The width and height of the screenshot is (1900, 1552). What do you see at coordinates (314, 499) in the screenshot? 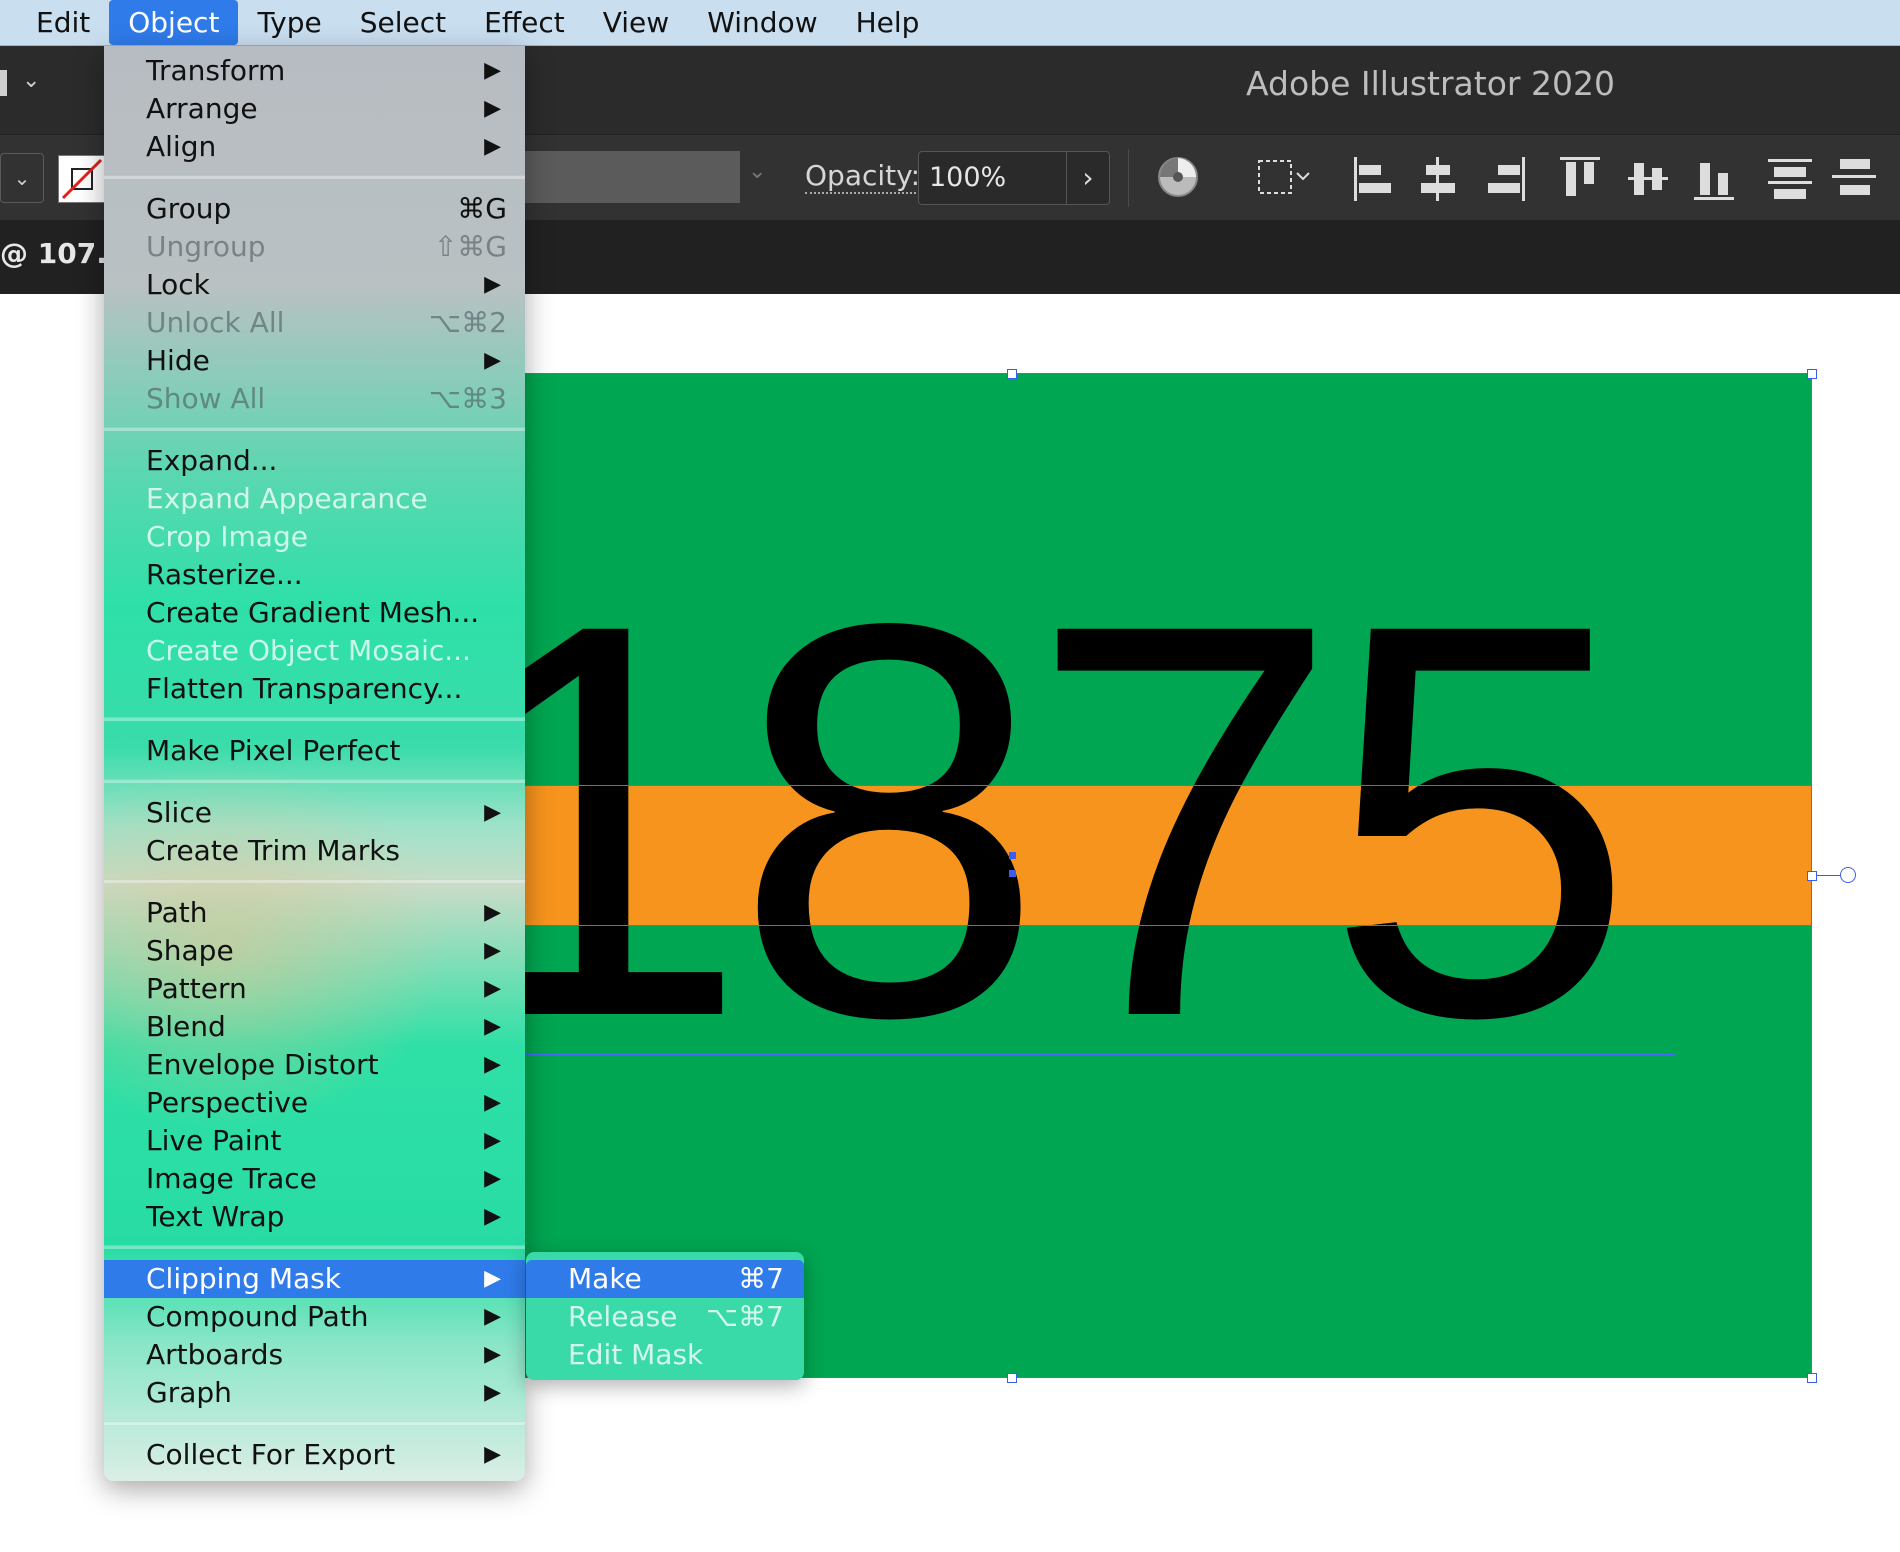
I see `menu-item-expand-appearance: Expand Appearance` at bounding box center [314, 499].